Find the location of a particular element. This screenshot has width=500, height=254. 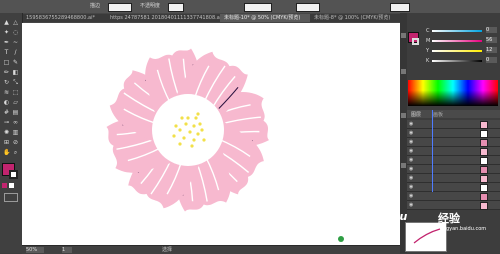

none-mode-icon is located at coordinates (11, 185).